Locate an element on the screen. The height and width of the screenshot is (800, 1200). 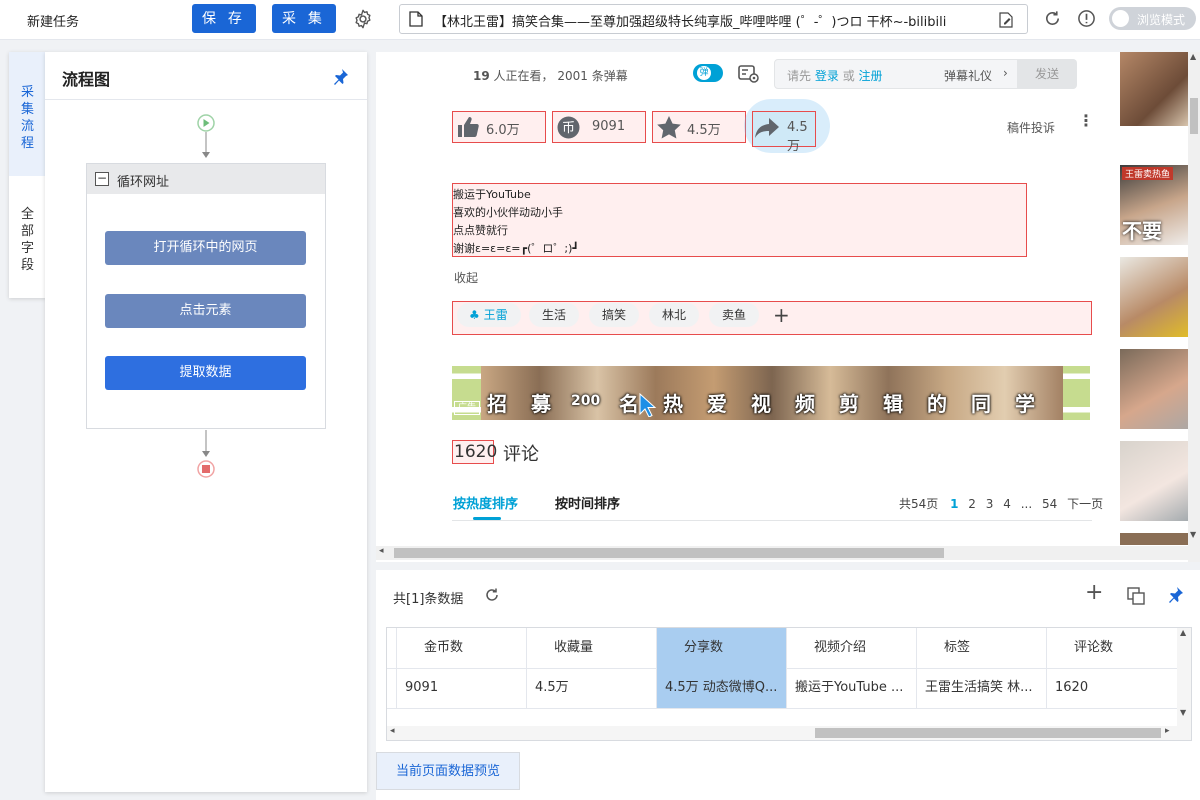
pager-page-4: 4 is located at coordinates (1007, 504).